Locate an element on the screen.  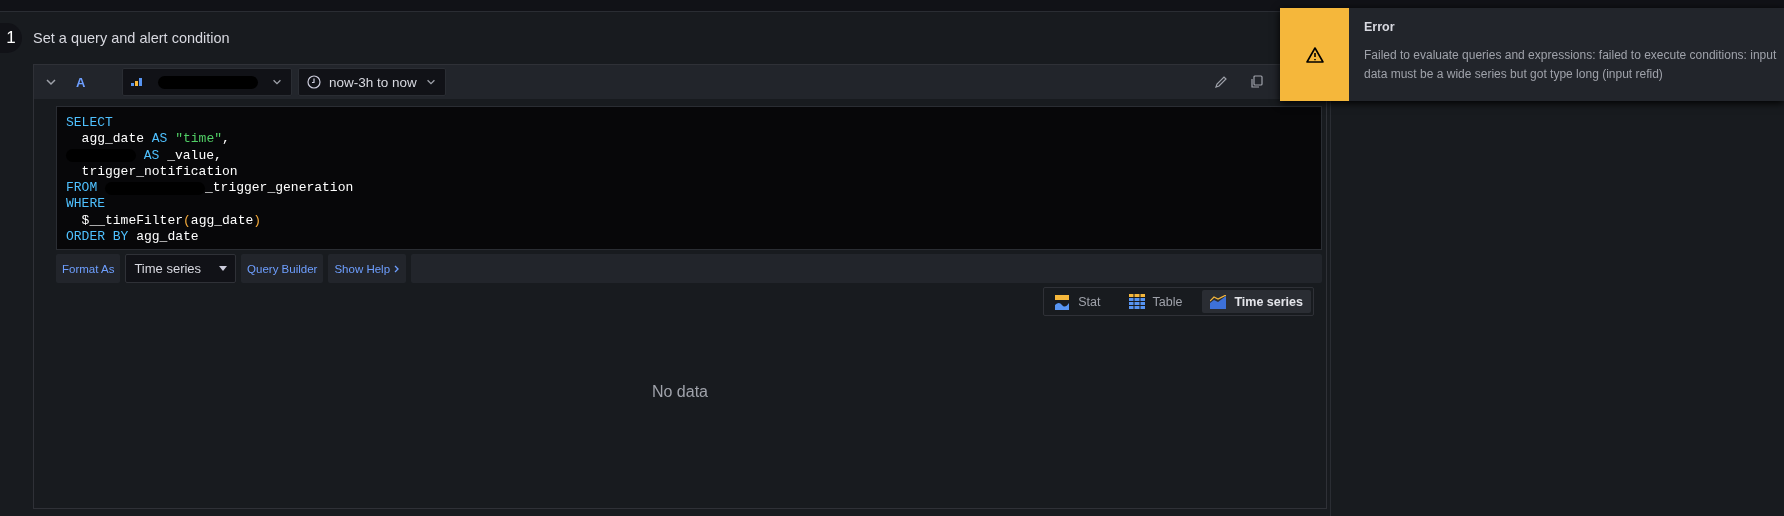
show-help-button: Show Help is located at coordinates (367, 268).